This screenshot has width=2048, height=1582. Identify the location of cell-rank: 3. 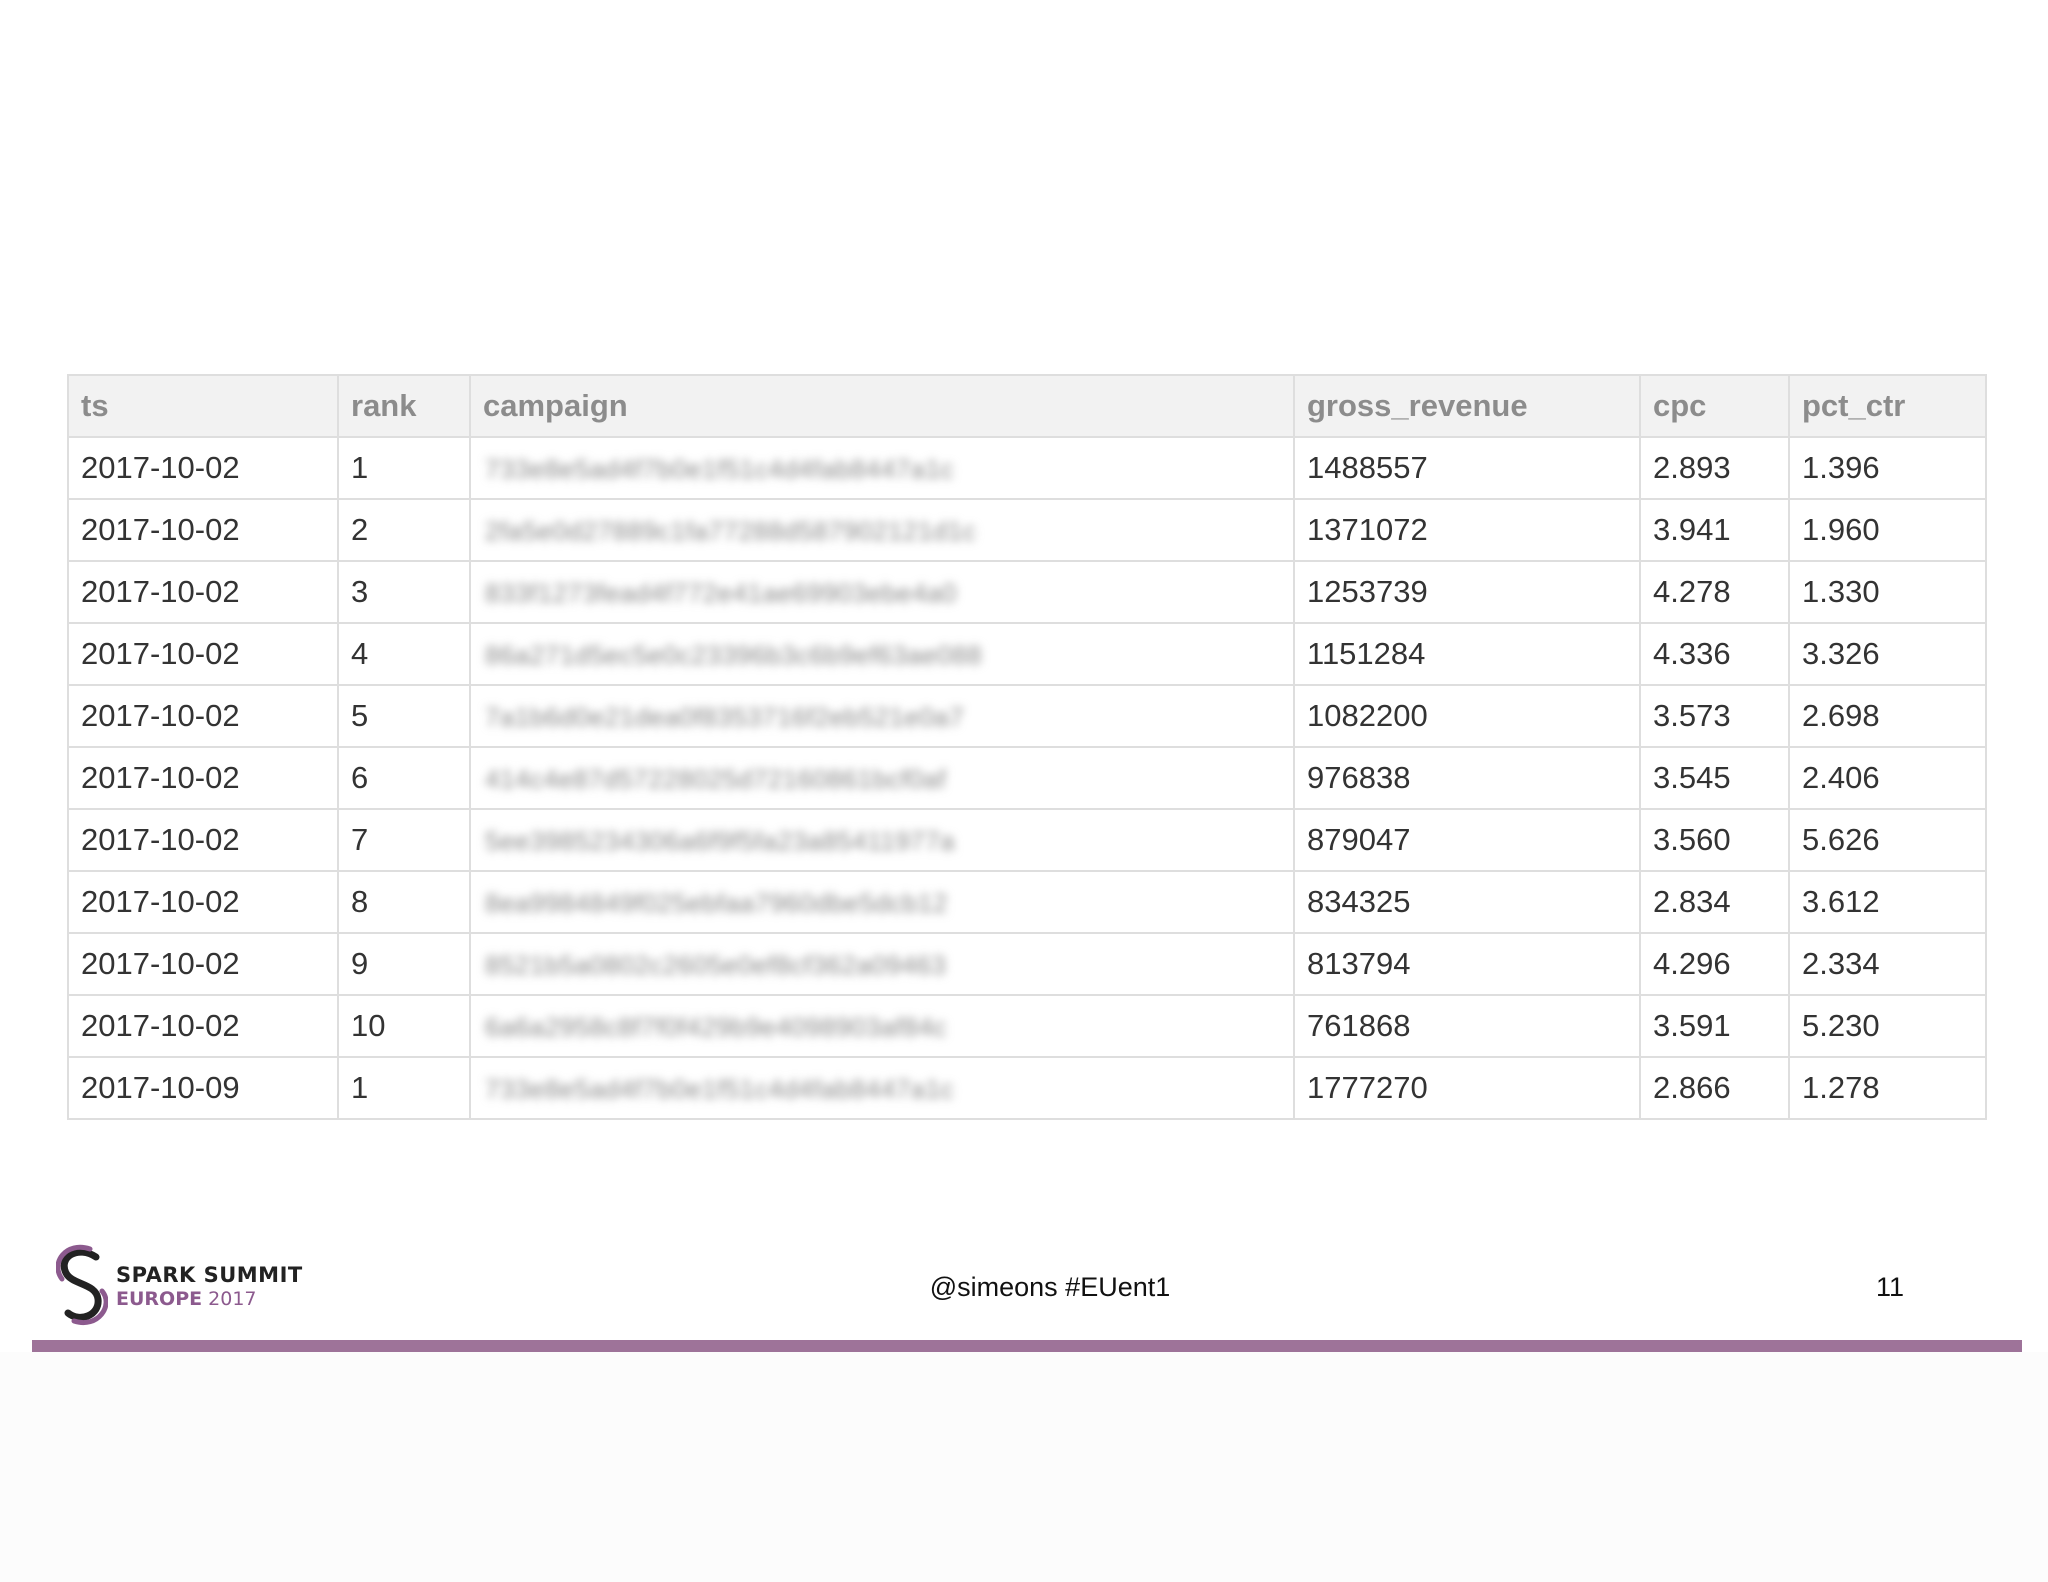
(404, 592).